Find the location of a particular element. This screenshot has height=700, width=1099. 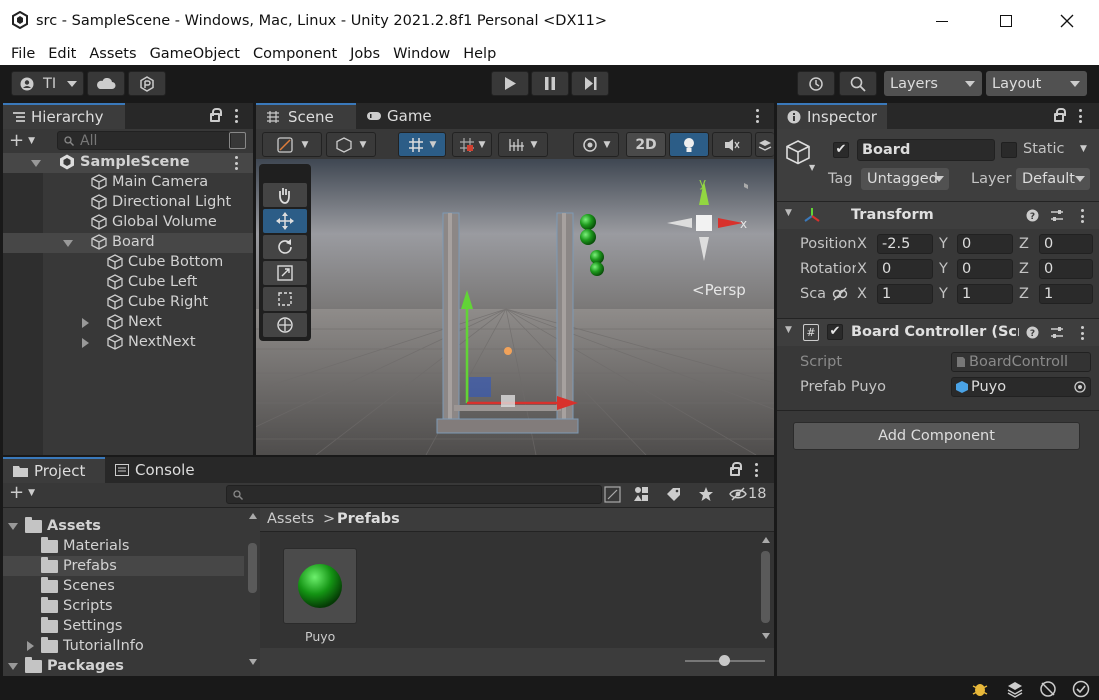

play-button is located at coordinates (510, 83).